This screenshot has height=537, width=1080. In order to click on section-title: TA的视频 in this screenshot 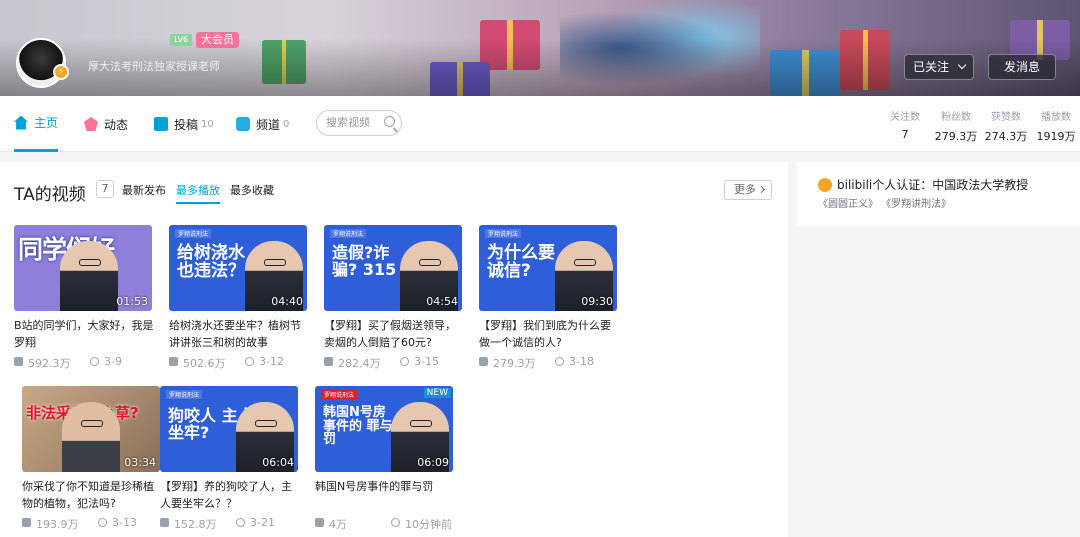, I will do `click(50, 195)`.